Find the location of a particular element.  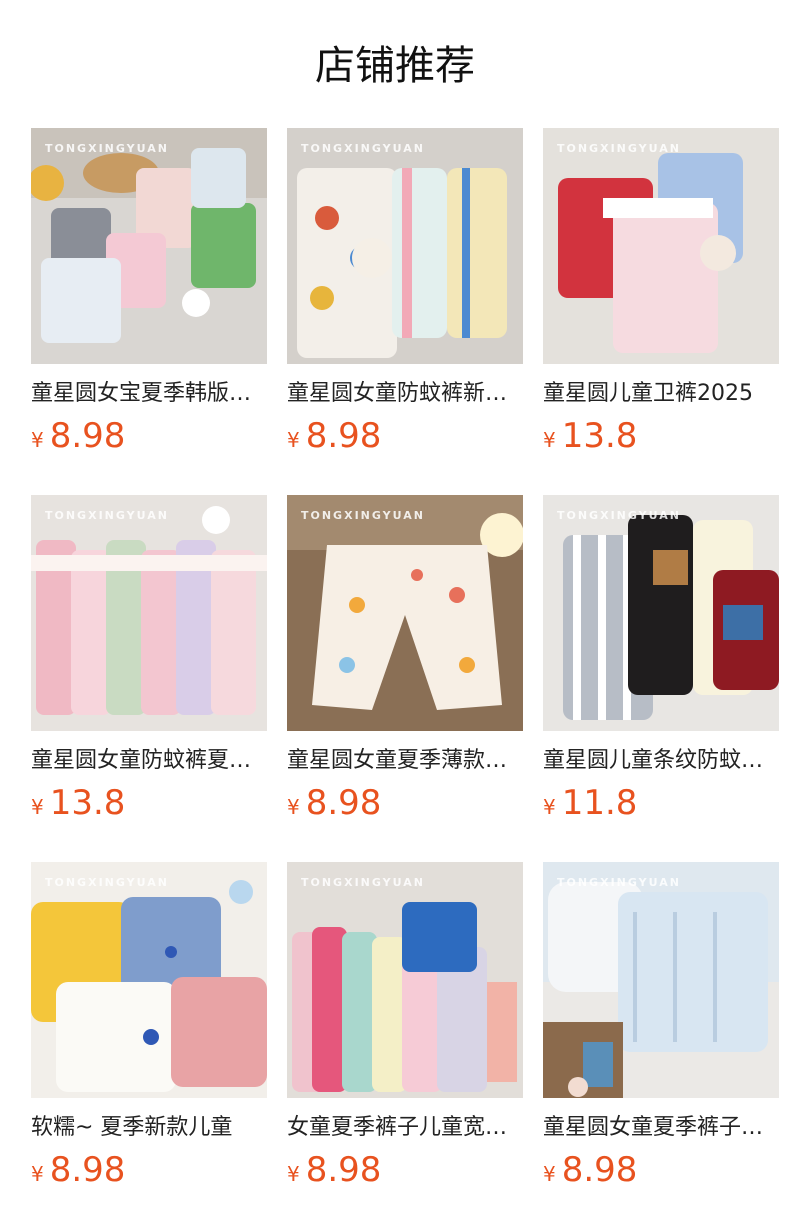

product-card: TONGXINGYUAN 童星圆女童防蚊裤新… ¥8.98 is located at coordinates (405, 293).